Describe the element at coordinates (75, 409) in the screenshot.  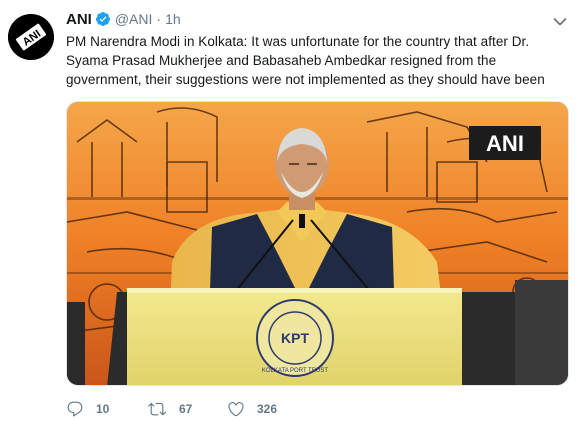
I see `reply-icon` at that location.